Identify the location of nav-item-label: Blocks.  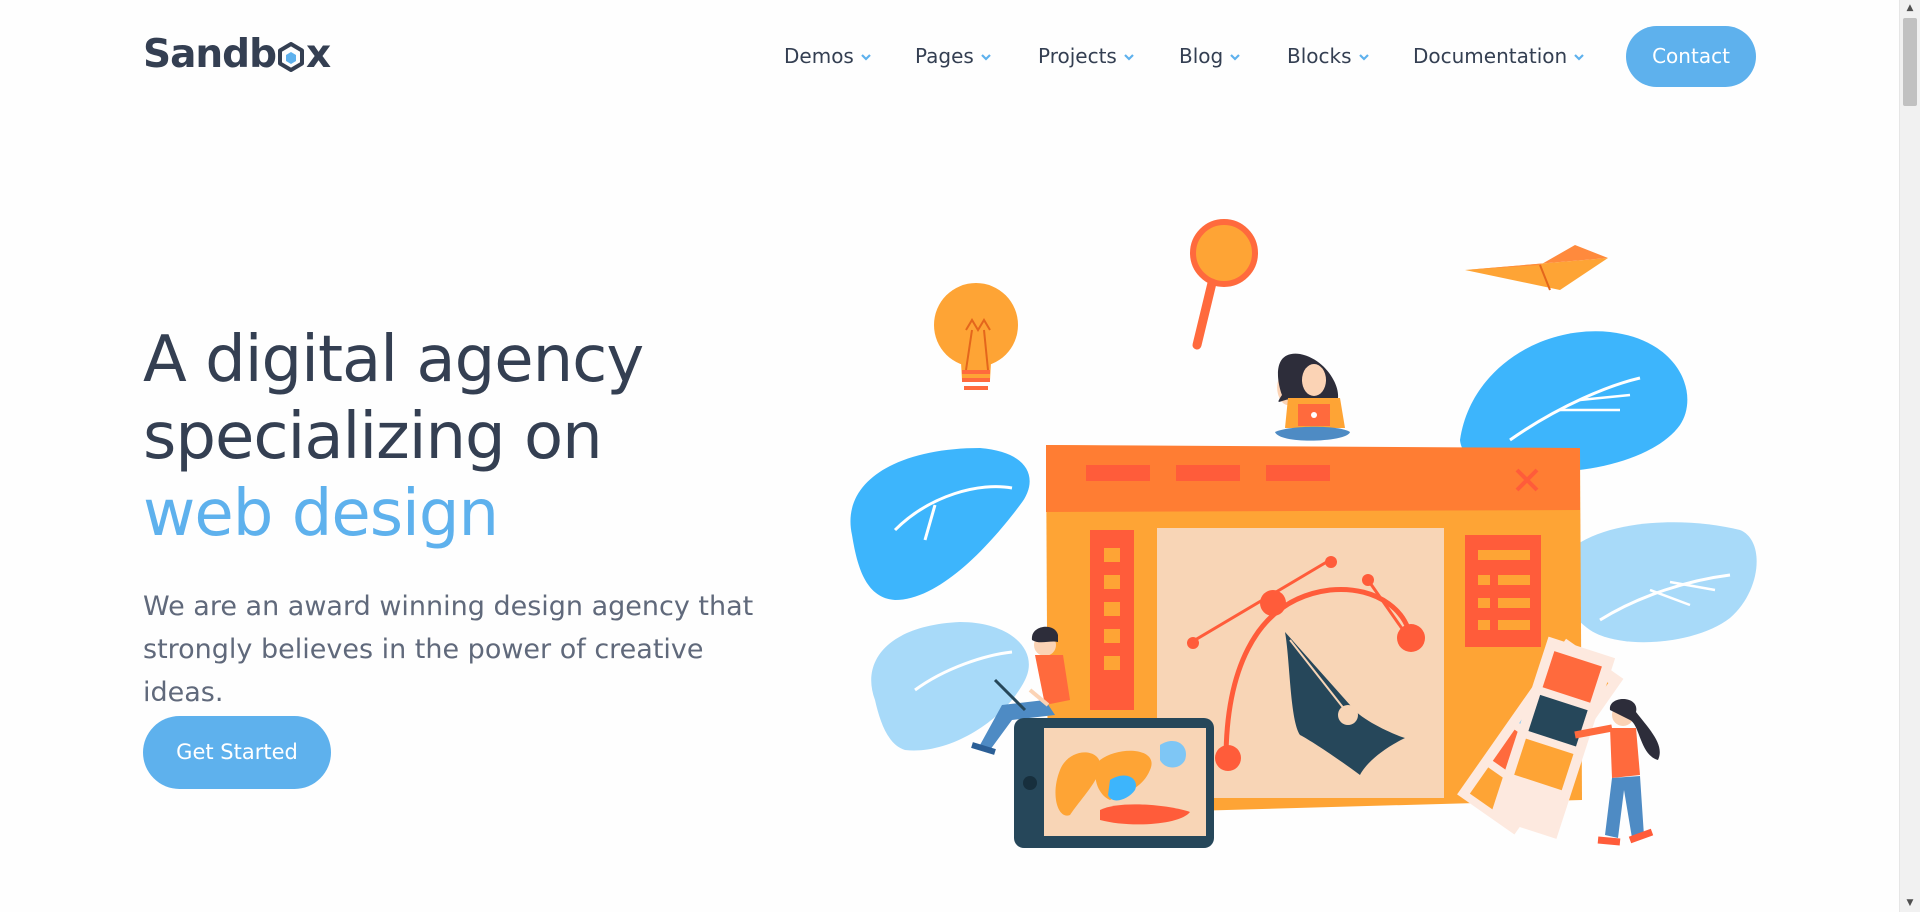
(1319, 56).